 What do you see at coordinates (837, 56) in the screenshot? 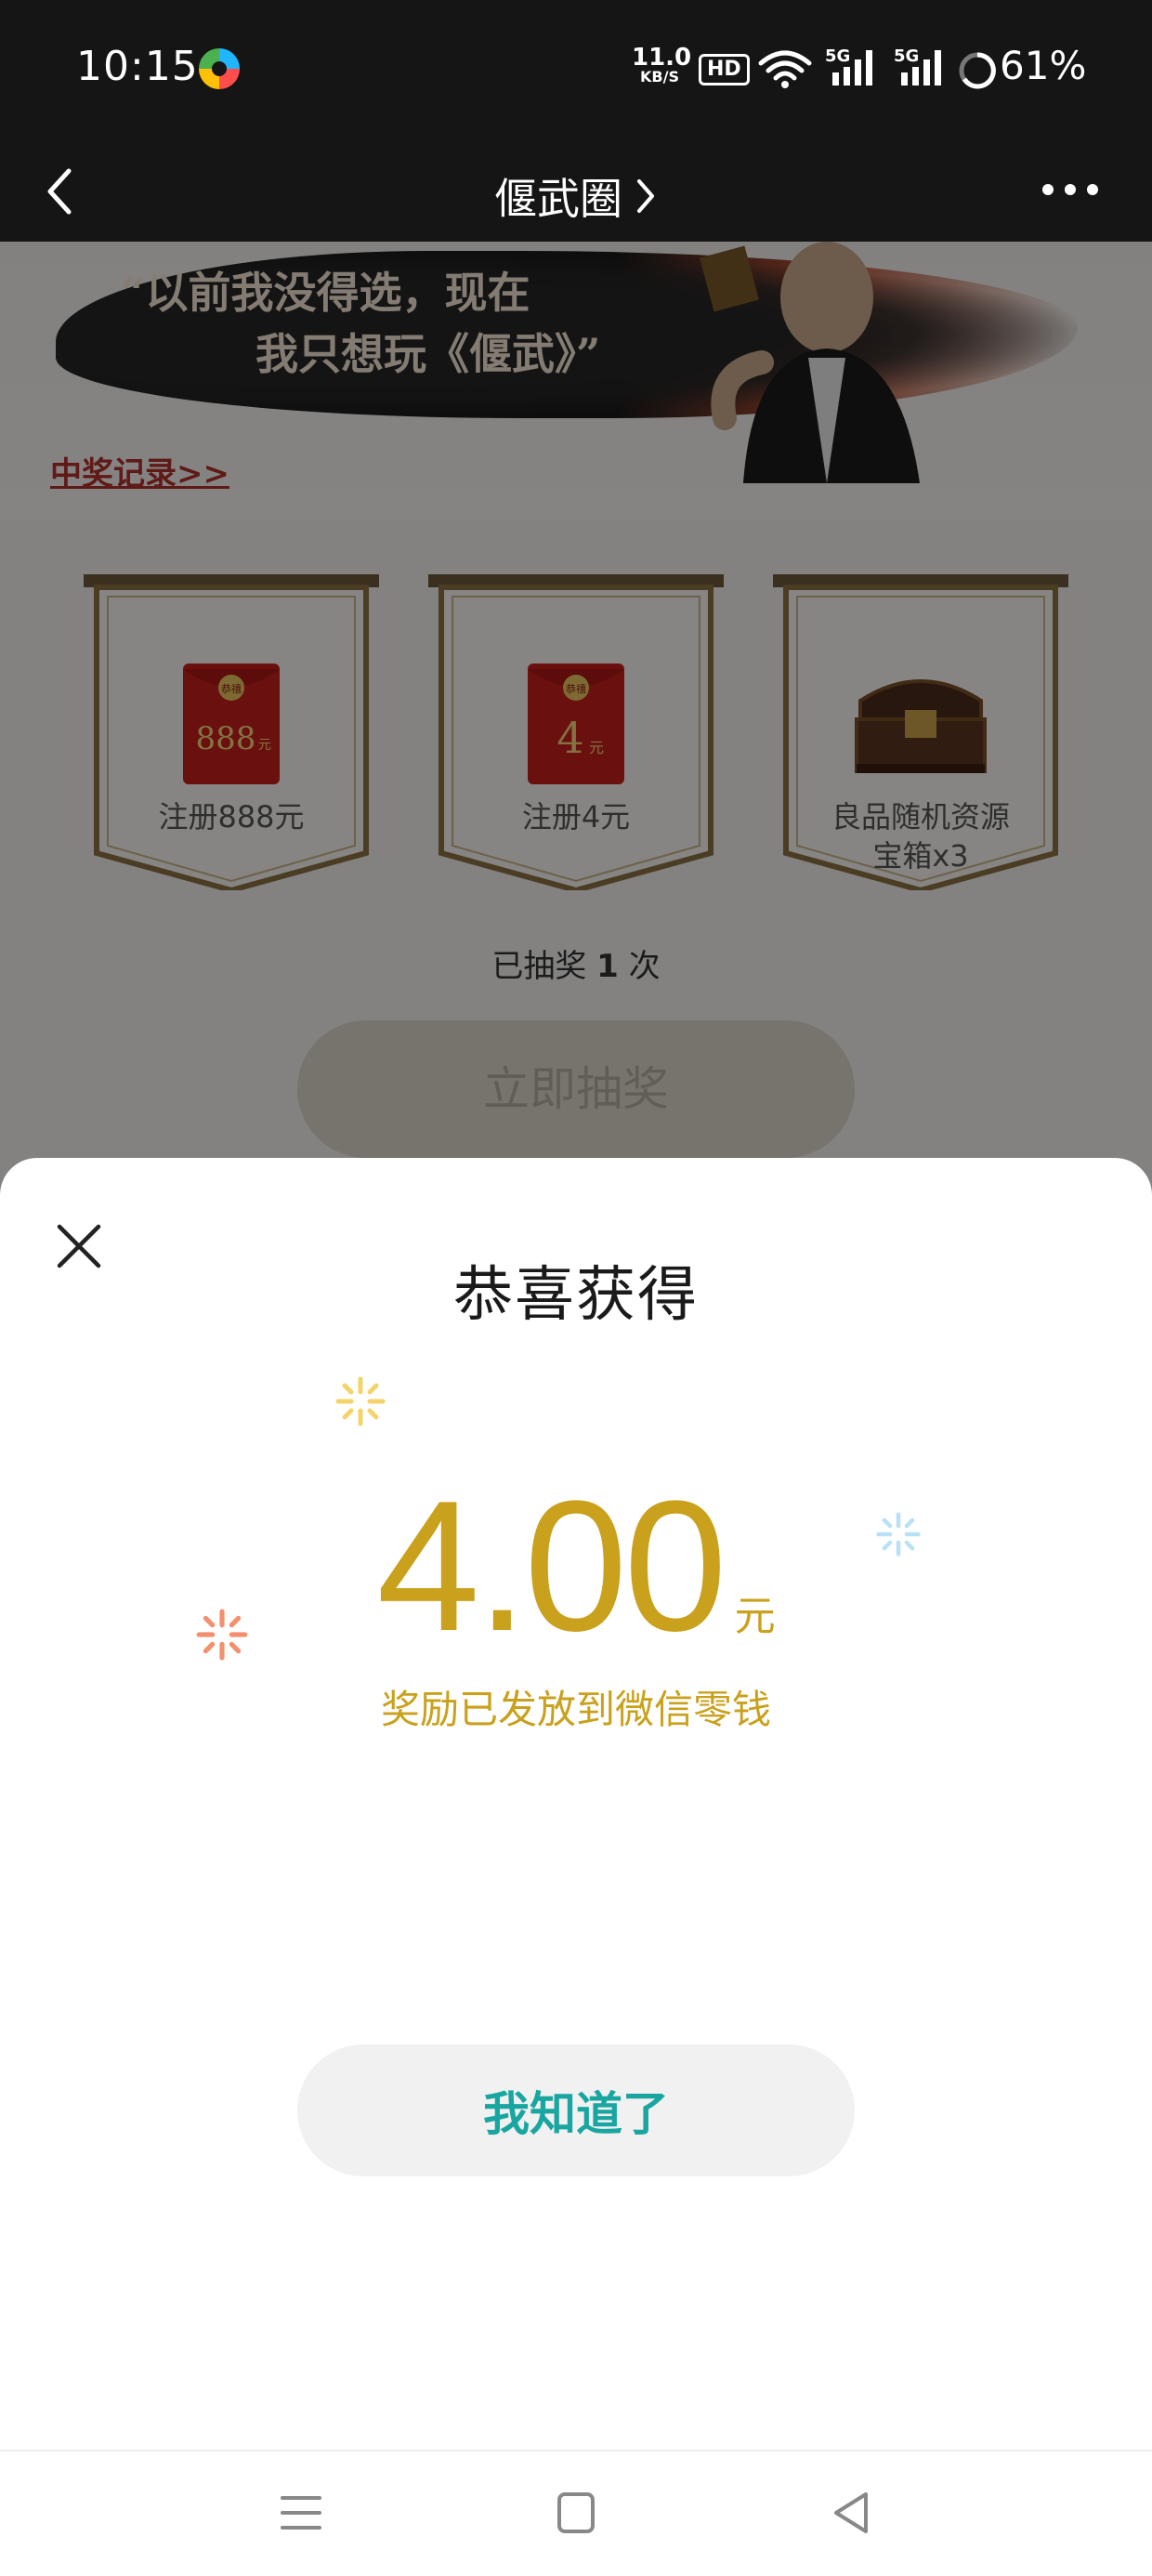
I see `sim1-label: 5G` at bounding box center [837, 56].